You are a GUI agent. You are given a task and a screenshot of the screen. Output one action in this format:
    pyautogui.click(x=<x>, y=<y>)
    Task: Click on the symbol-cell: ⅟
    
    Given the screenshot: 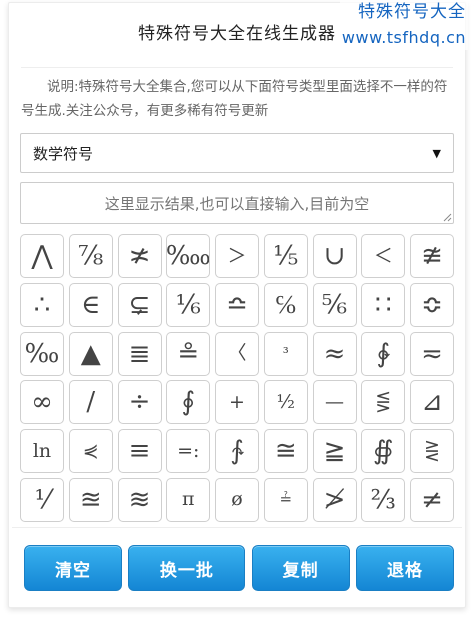 What is the action you would take?
    pyautogui.click(x=42, y=499)
    